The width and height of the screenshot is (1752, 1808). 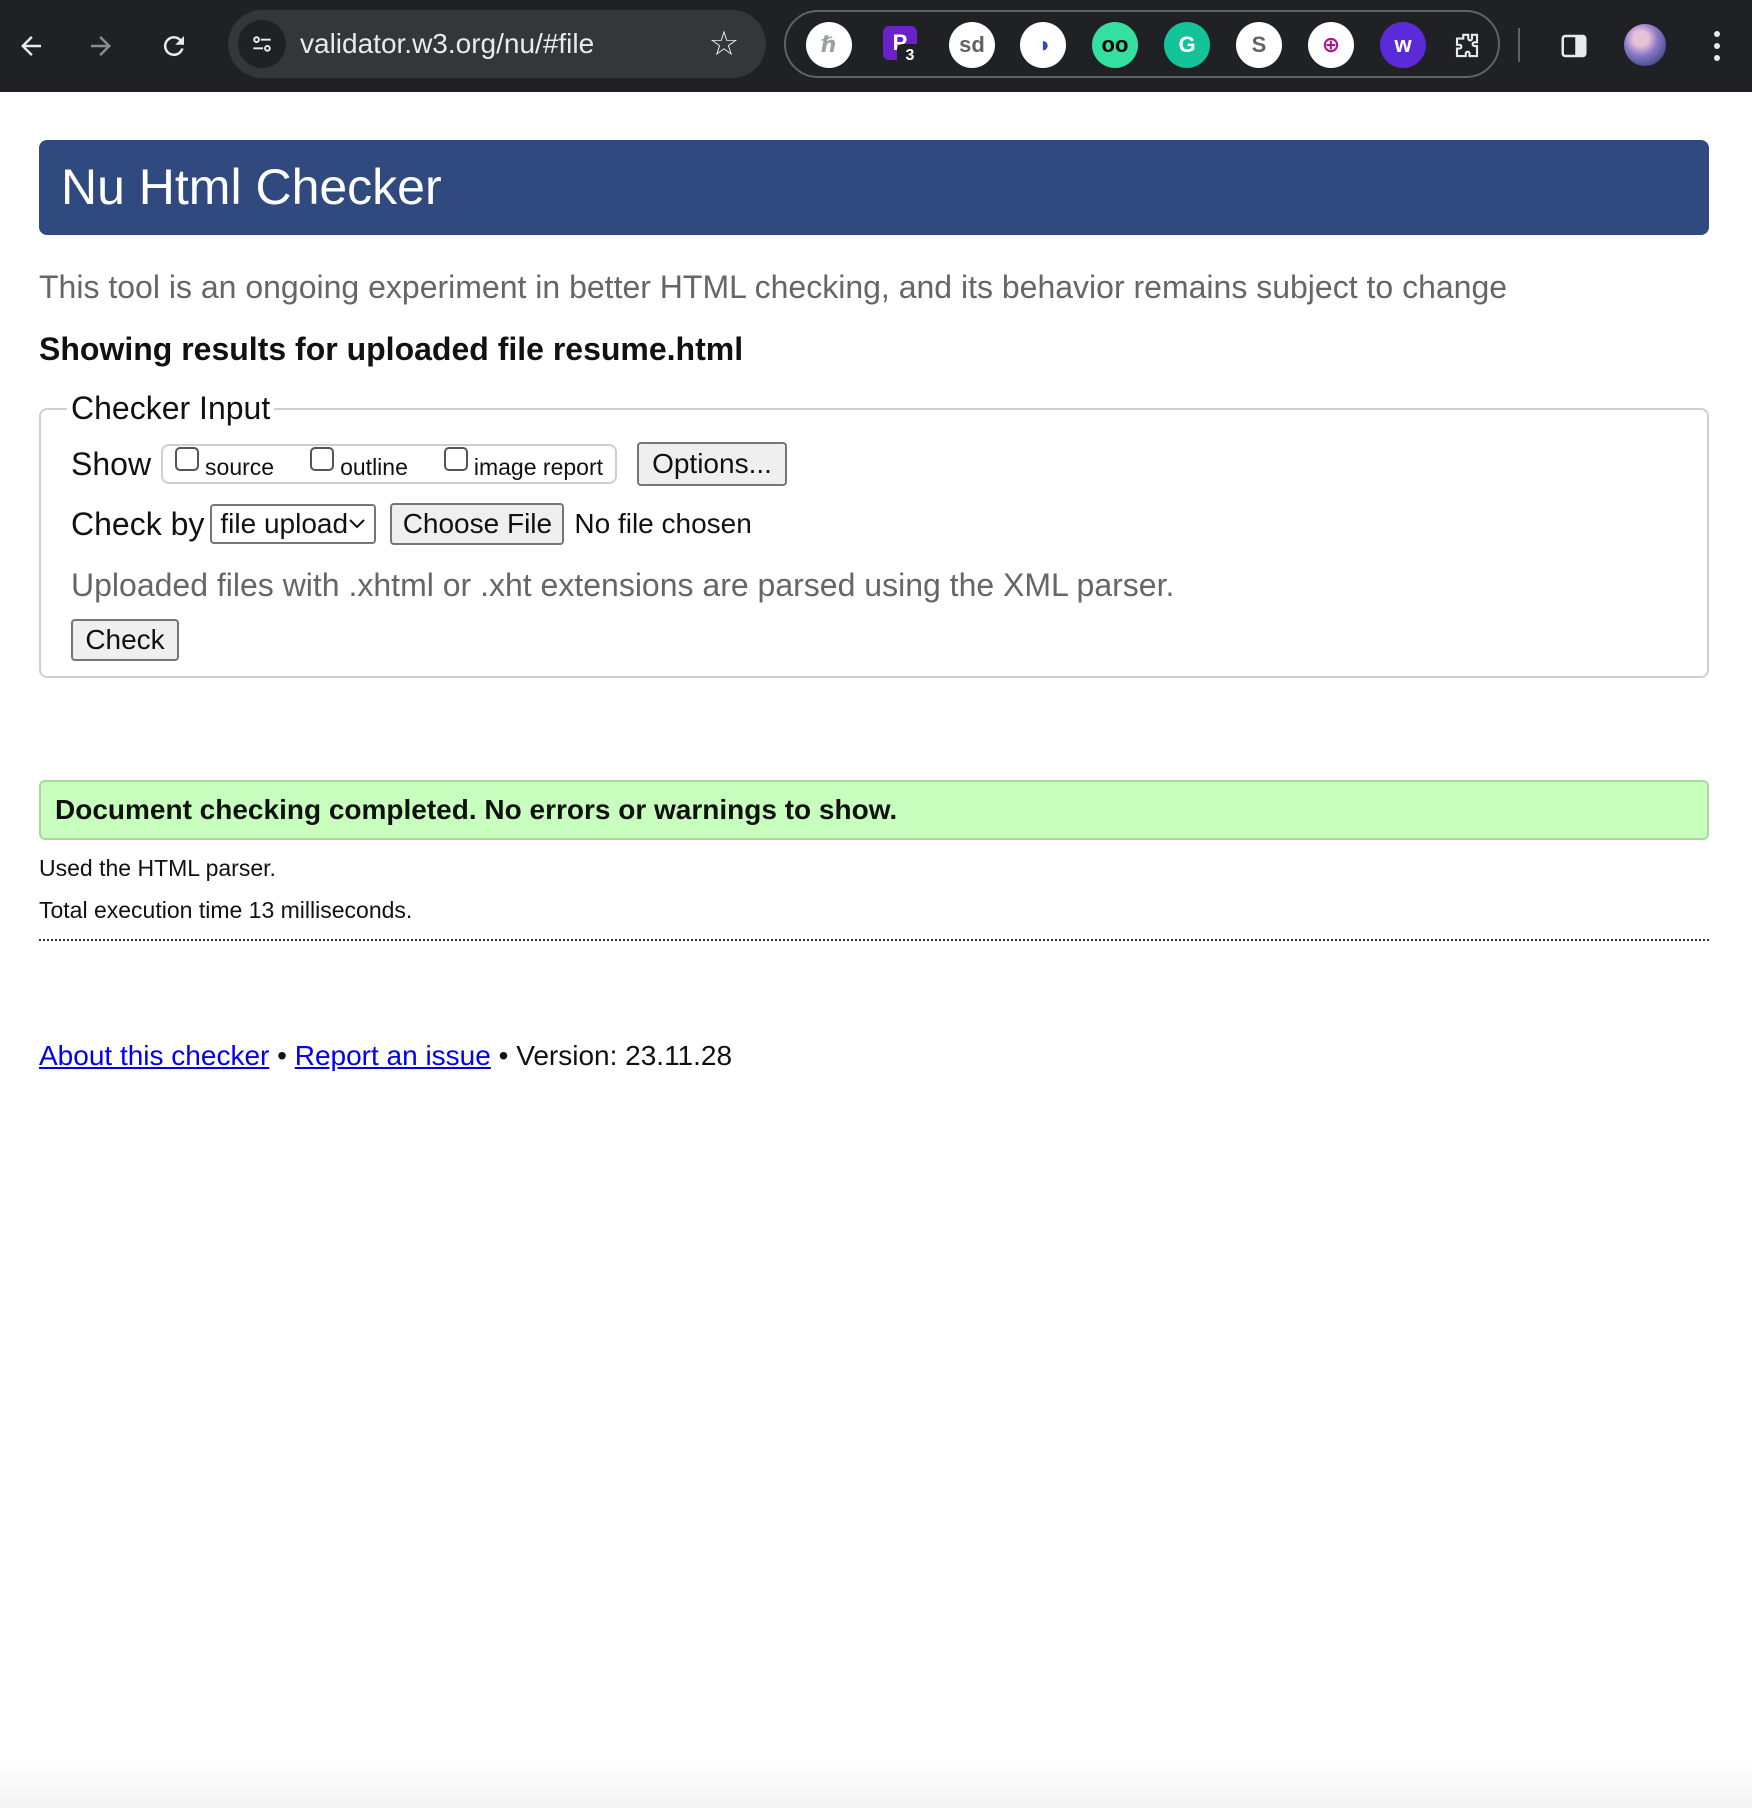 What do you see at coordinates (322, 459) in the screenshot?
I see `outline-checkbox` at bounding box center [322, 459].